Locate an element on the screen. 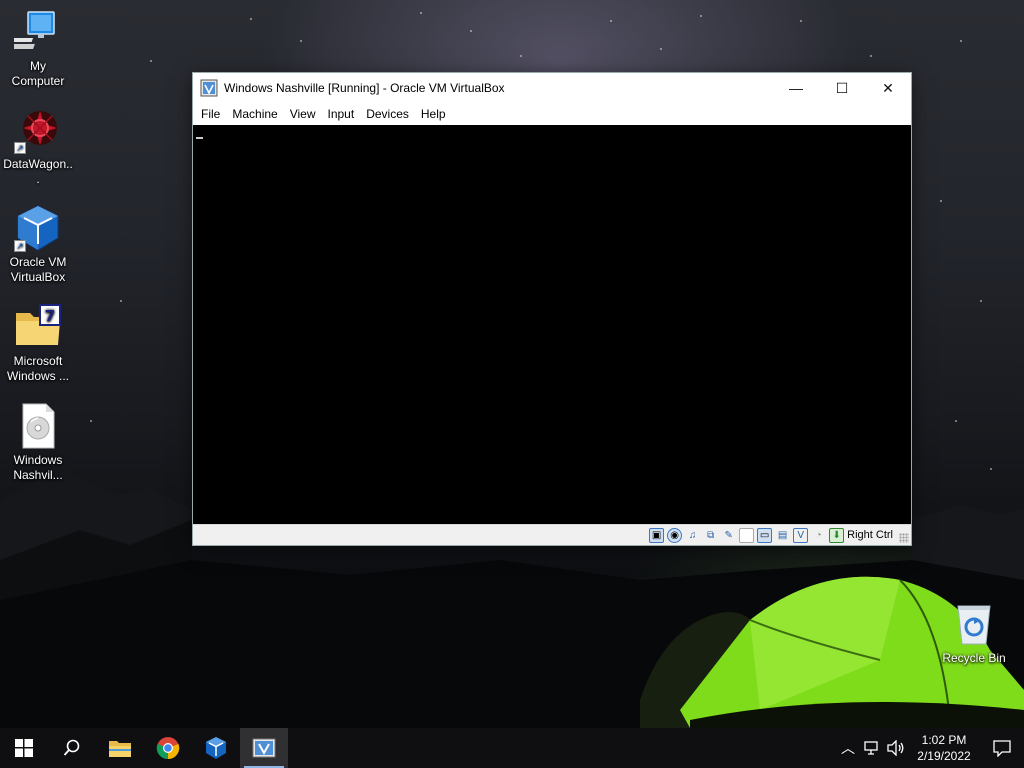 The image size is (1024, 768). start-button is located at coordinates (24, 748).